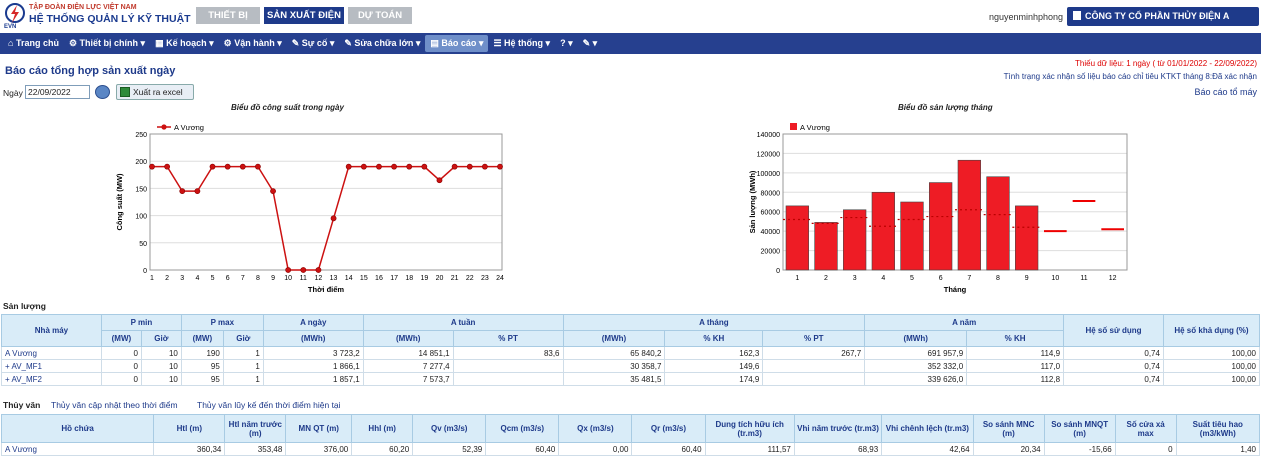 The image size is (1261, 464). Describe the element at coordinates (838, 449) in the screenshot. I see `table-cell: 68,93` at that location.